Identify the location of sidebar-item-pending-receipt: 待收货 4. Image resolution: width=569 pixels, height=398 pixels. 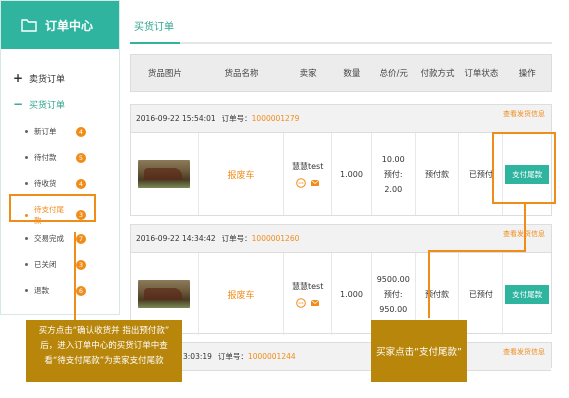
(55, 183).